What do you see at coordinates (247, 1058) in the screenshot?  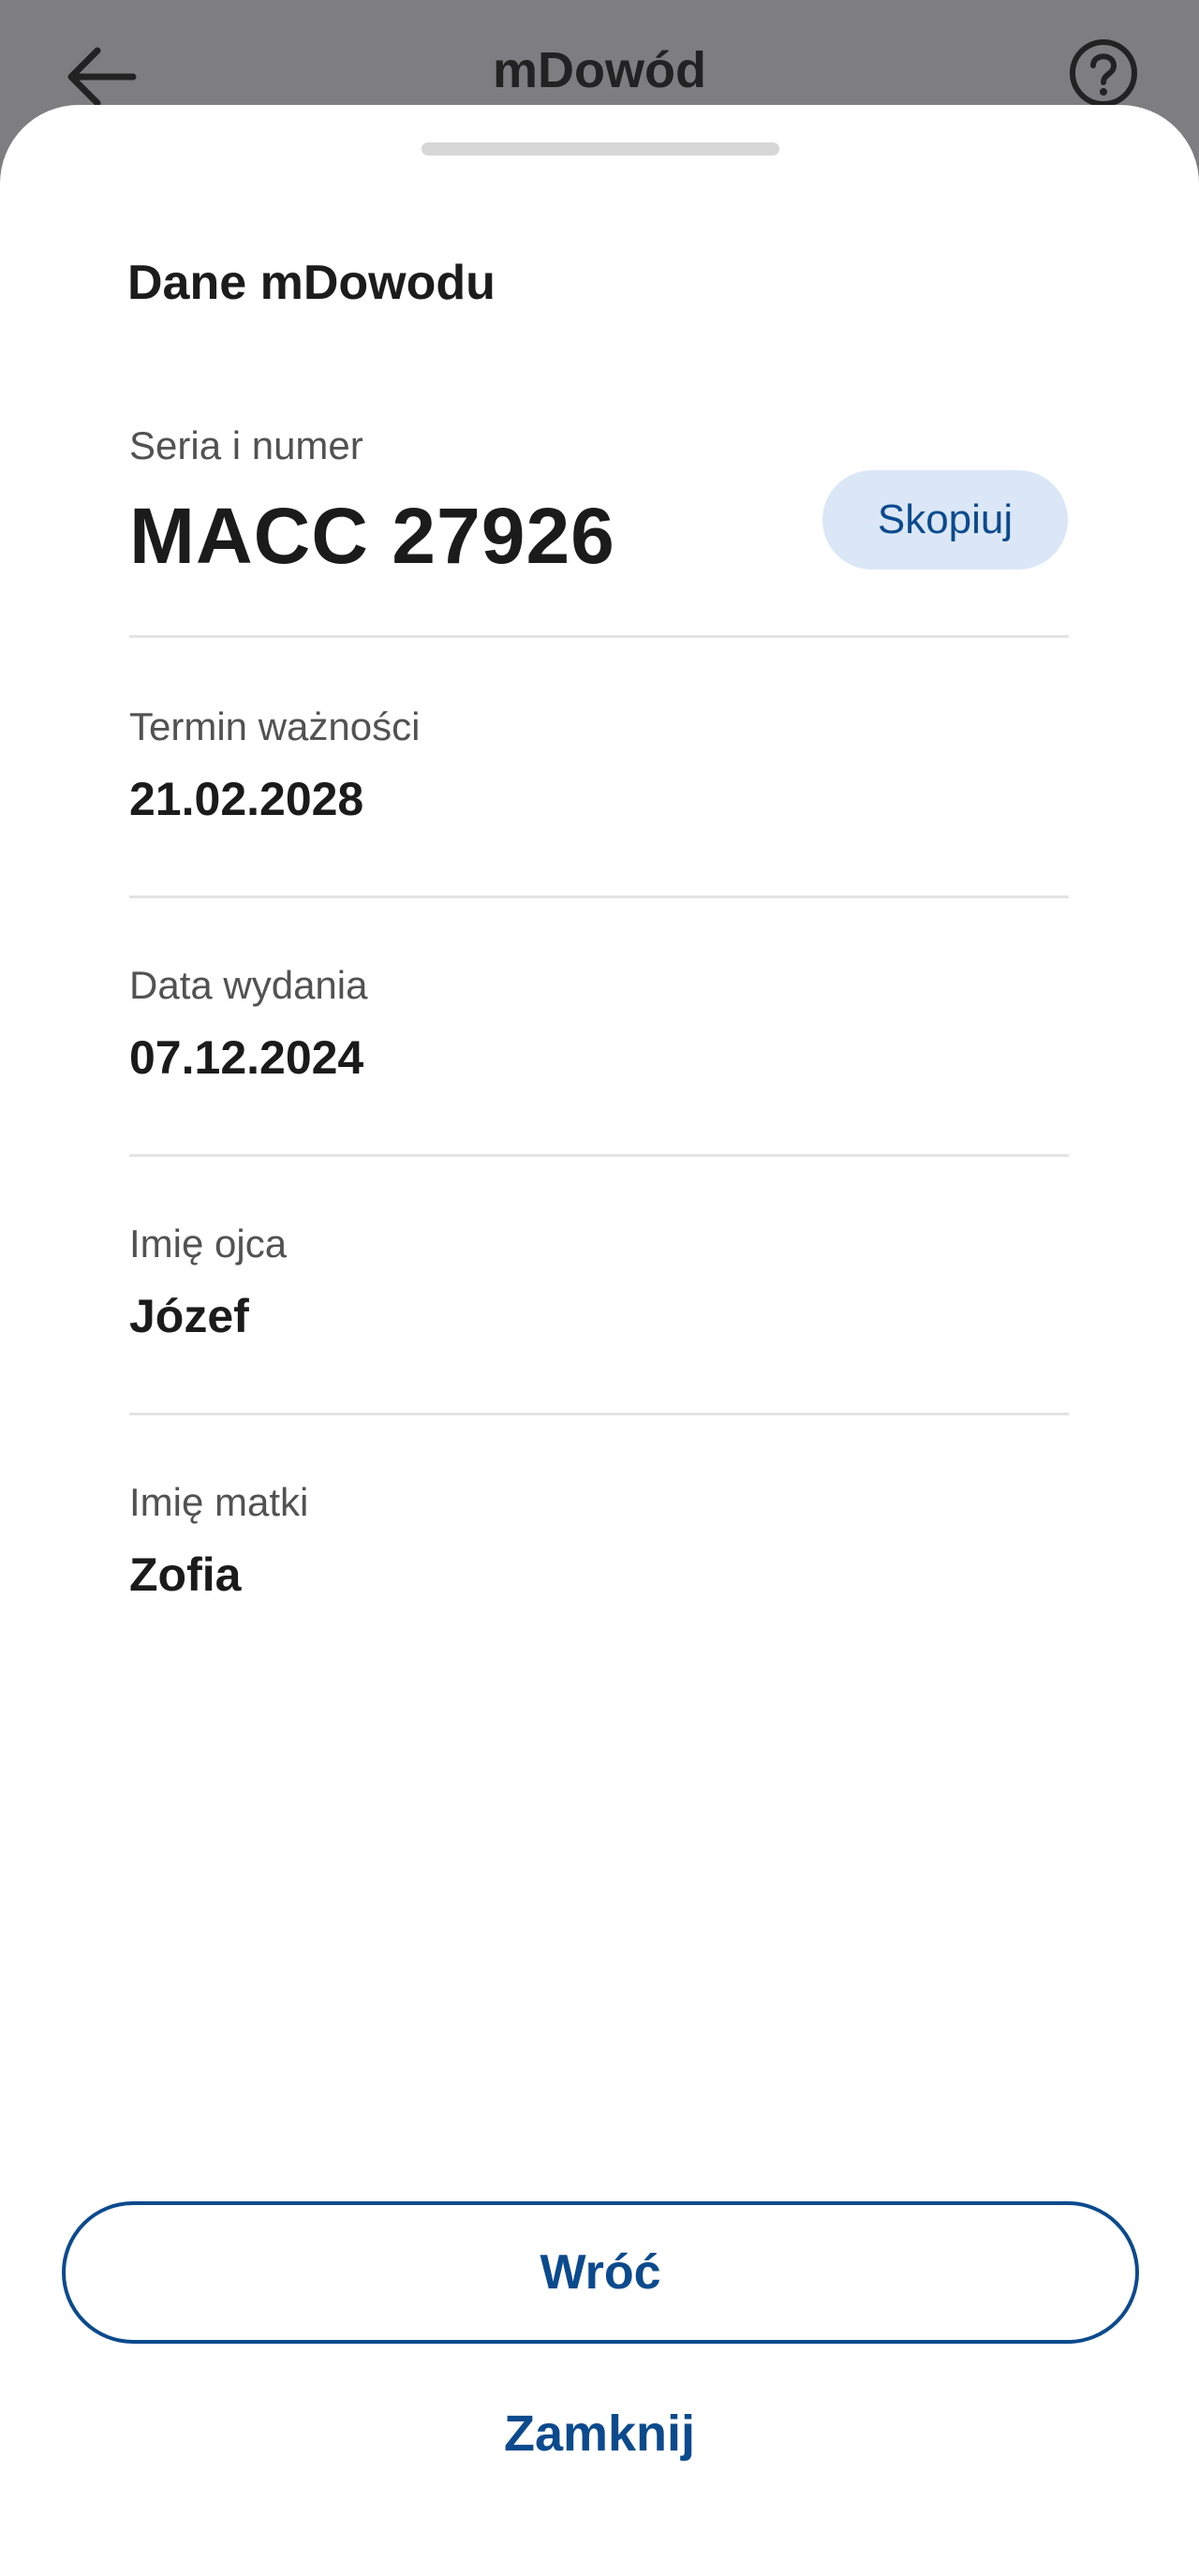 I see `issue-date-value: 07.12.2024` at bounding box center [247, 1058].